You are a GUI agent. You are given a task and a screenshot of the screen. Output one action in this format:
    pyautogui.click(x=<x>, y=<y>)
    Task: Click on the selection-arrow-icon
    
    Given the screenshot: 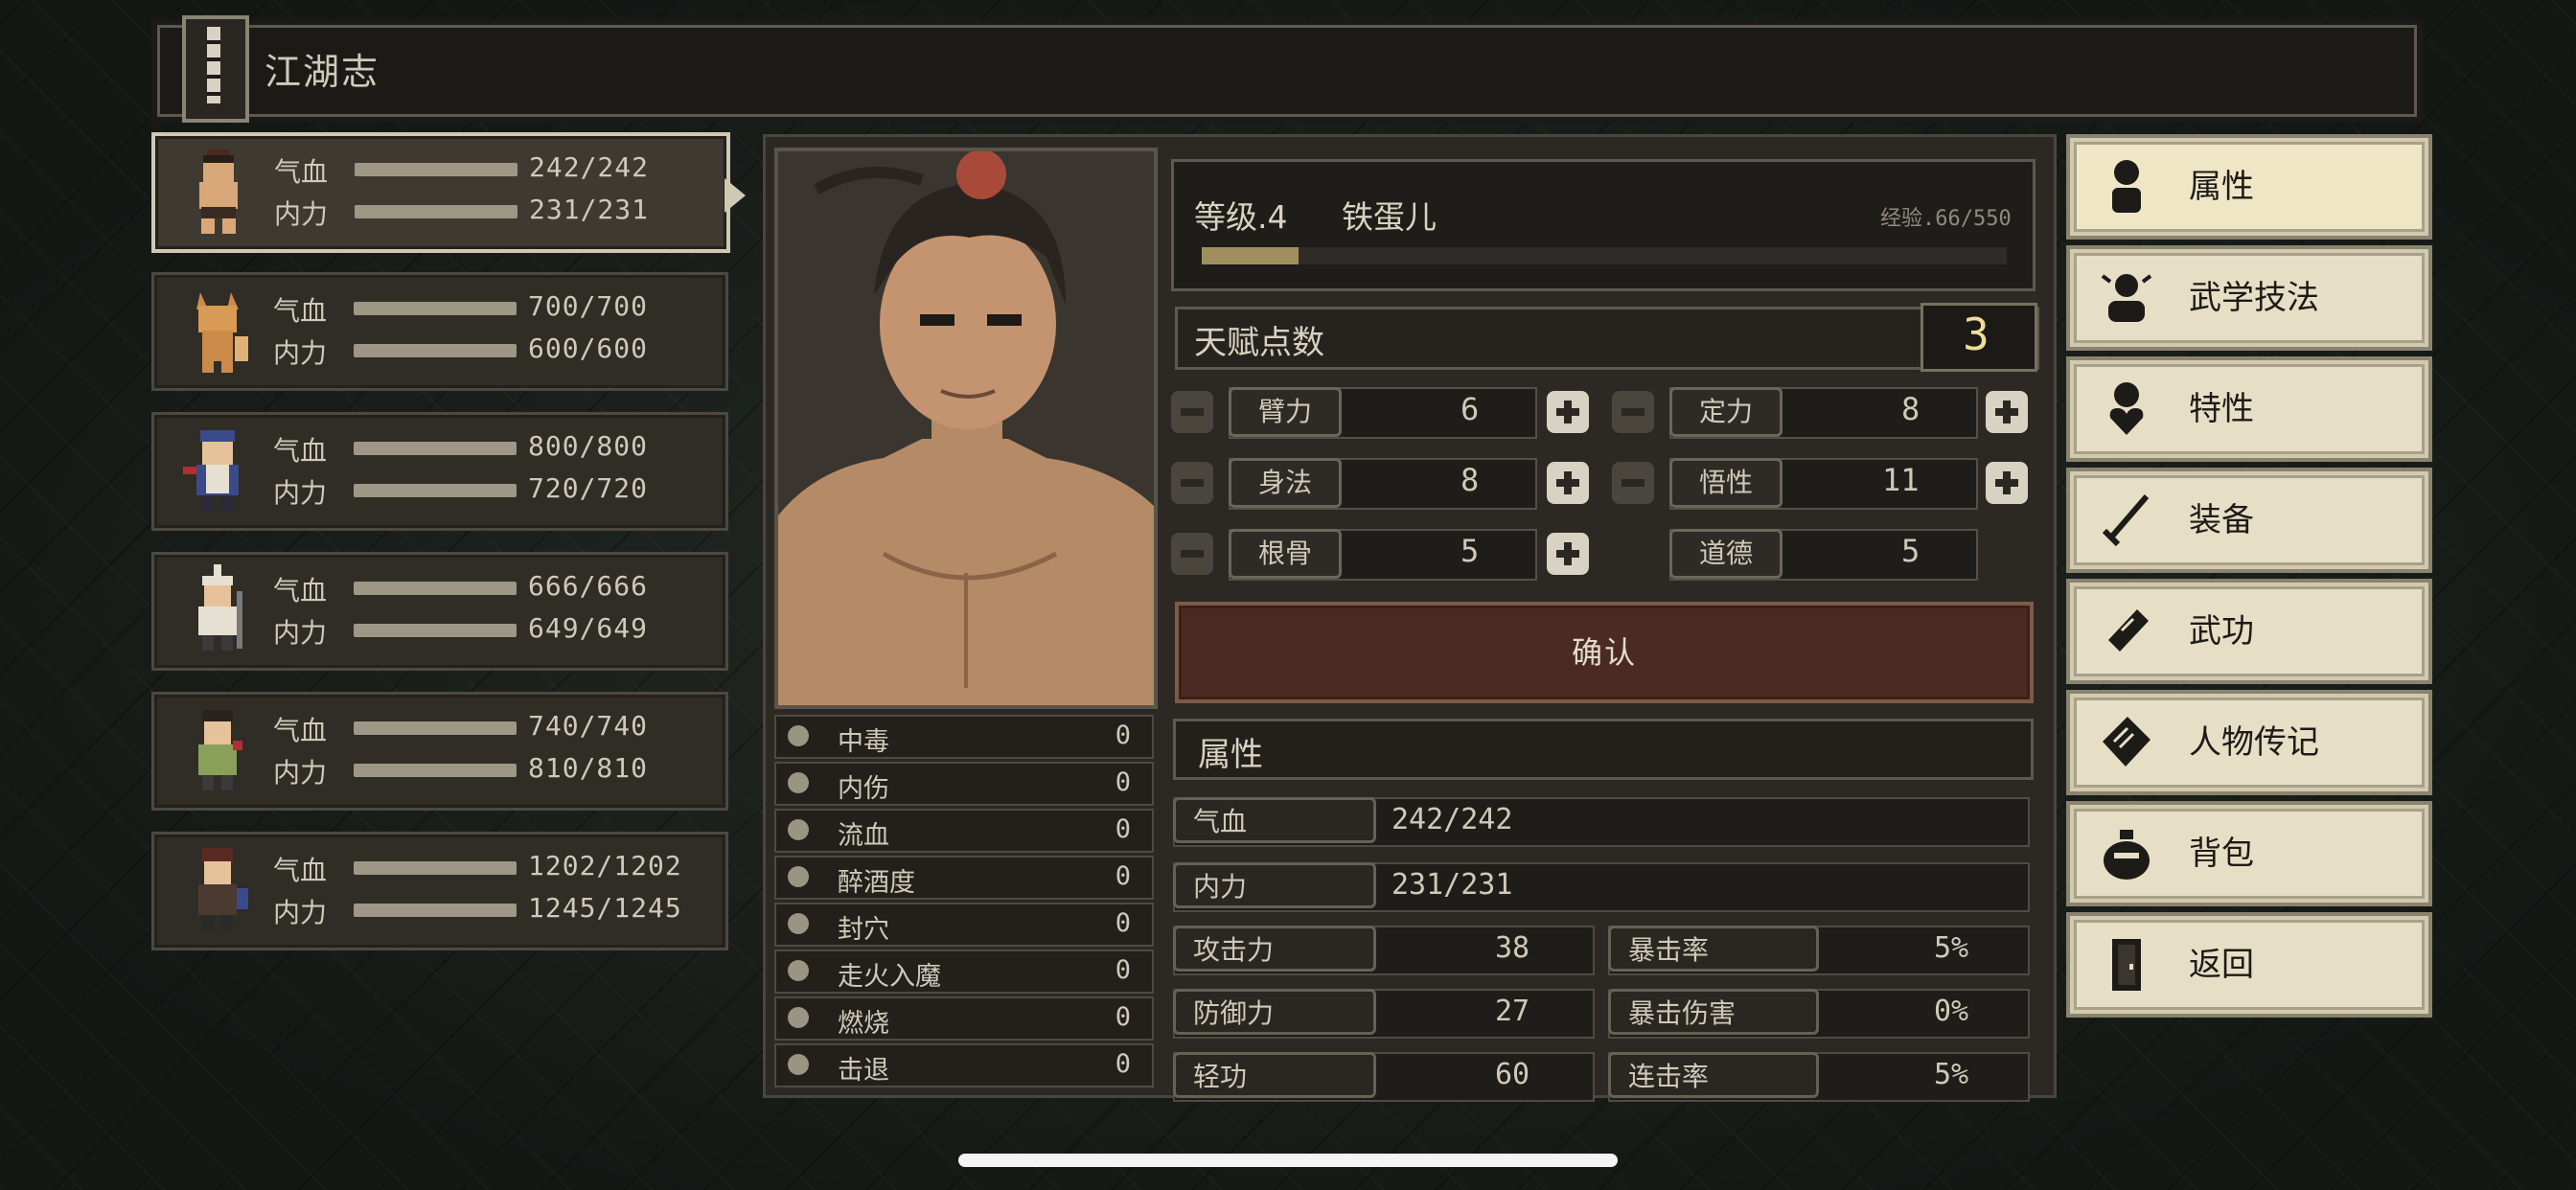 What is the action you would take?
    pyautogui.click(x=735, y=195)
    